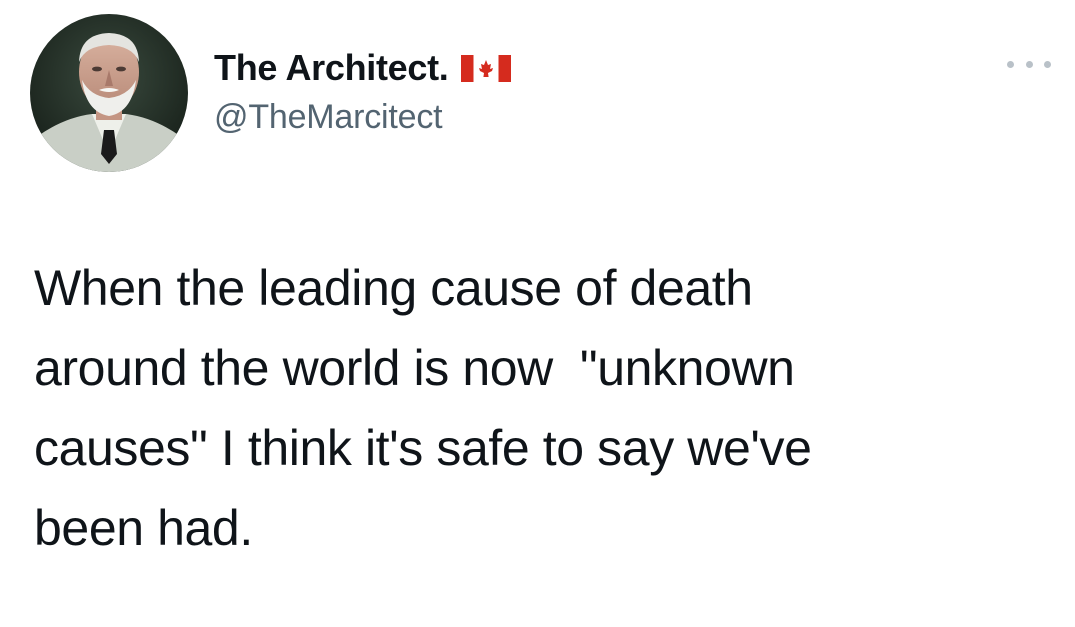  Describe the element at coordinates (485, 68) in the screenshot. I see `canada-flag-icon` at that location.